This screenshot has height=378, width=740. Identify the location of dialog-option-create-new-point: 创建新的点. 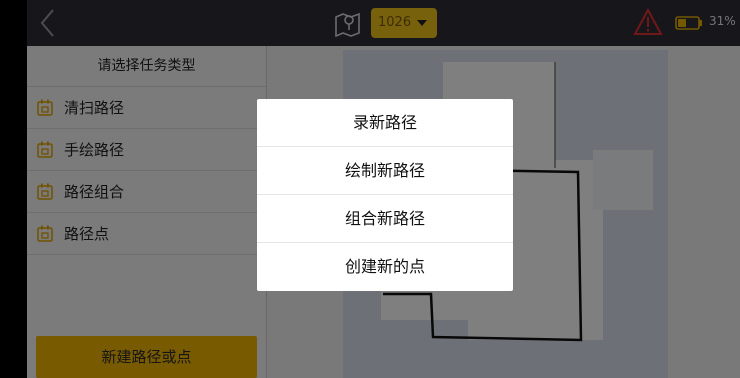
(385, 266).